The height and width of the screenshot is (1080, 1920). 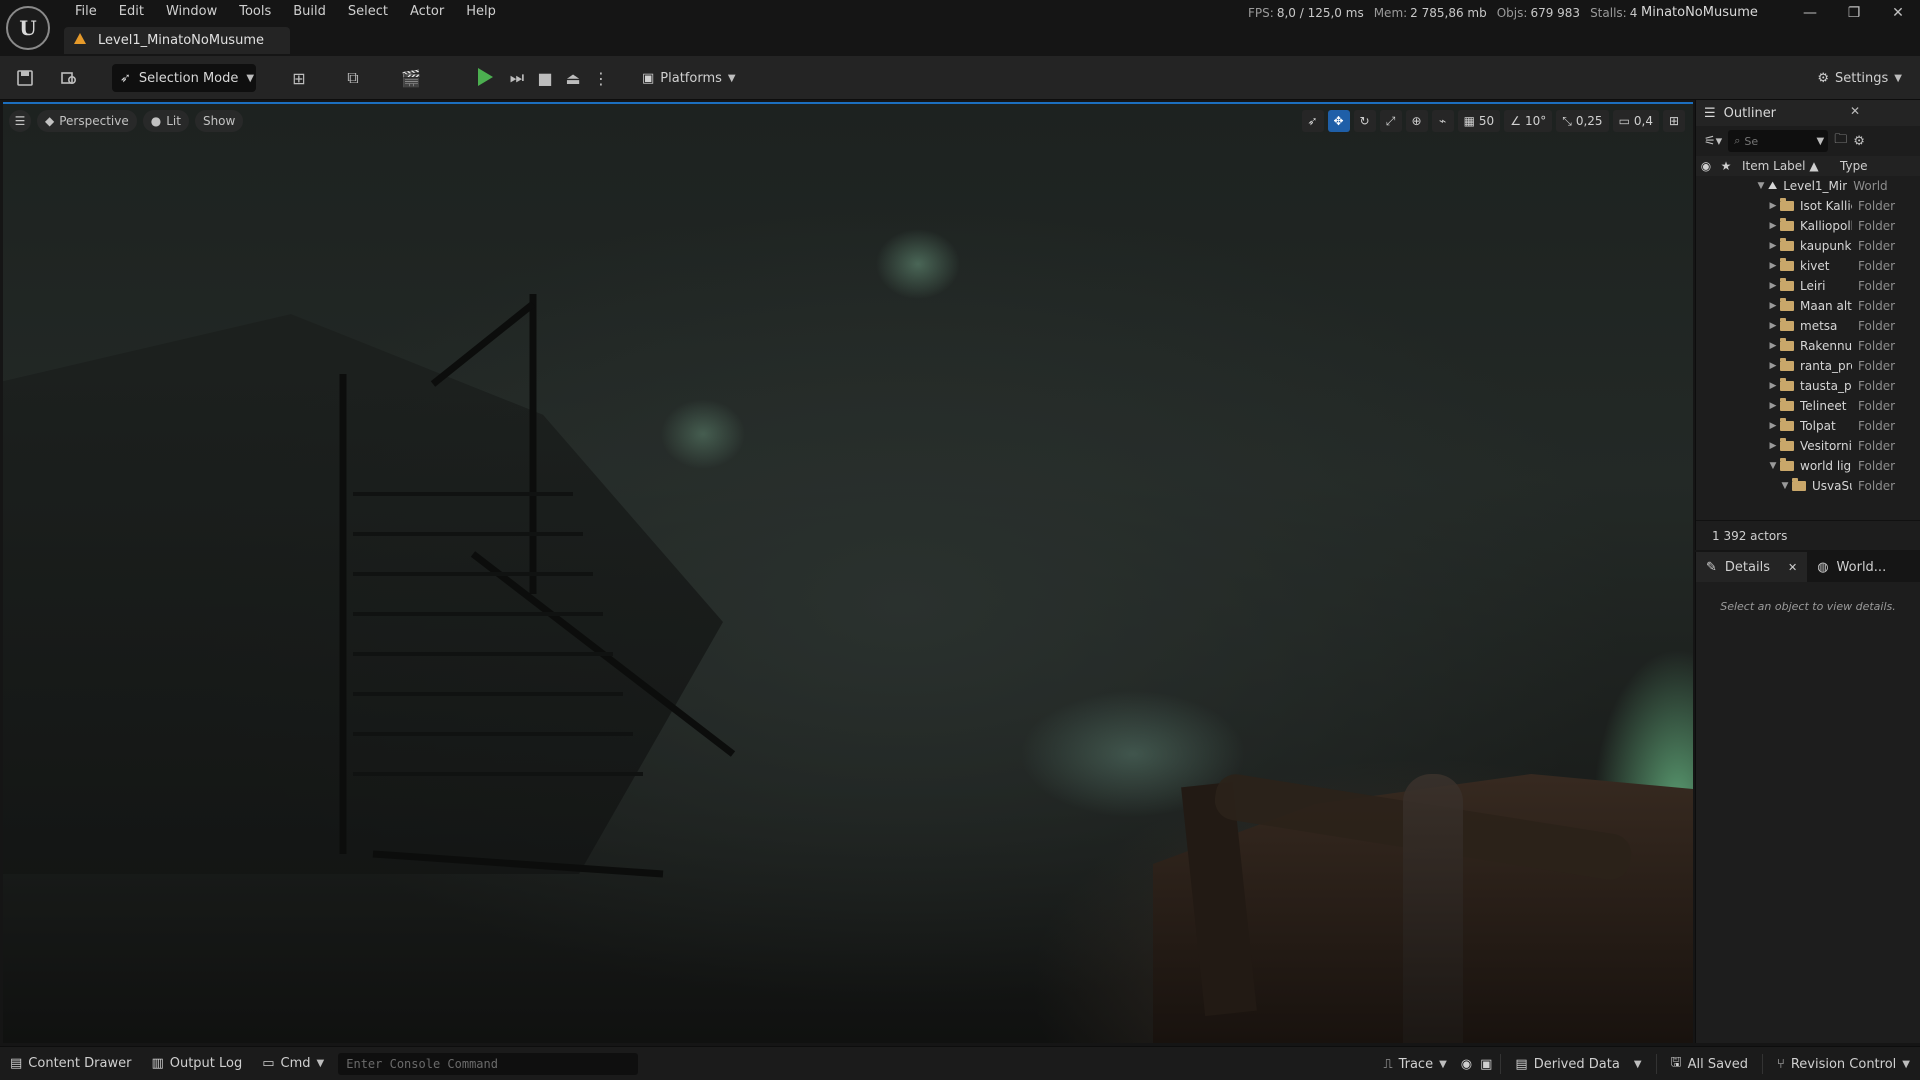 I want to click on console-command-input: Enter Console Command, so click(x=488, y=1063).